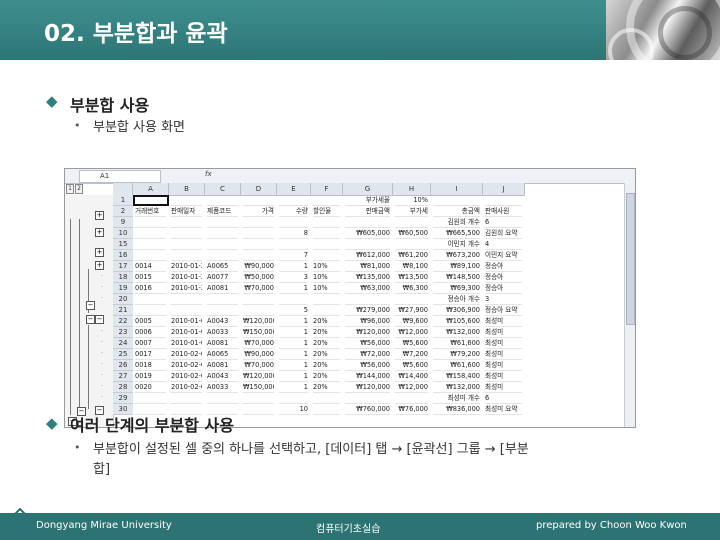  Describe the element at coordinates (411, 277) in the screenshot. I see `sheet-cell: ₩13,500` at that location.